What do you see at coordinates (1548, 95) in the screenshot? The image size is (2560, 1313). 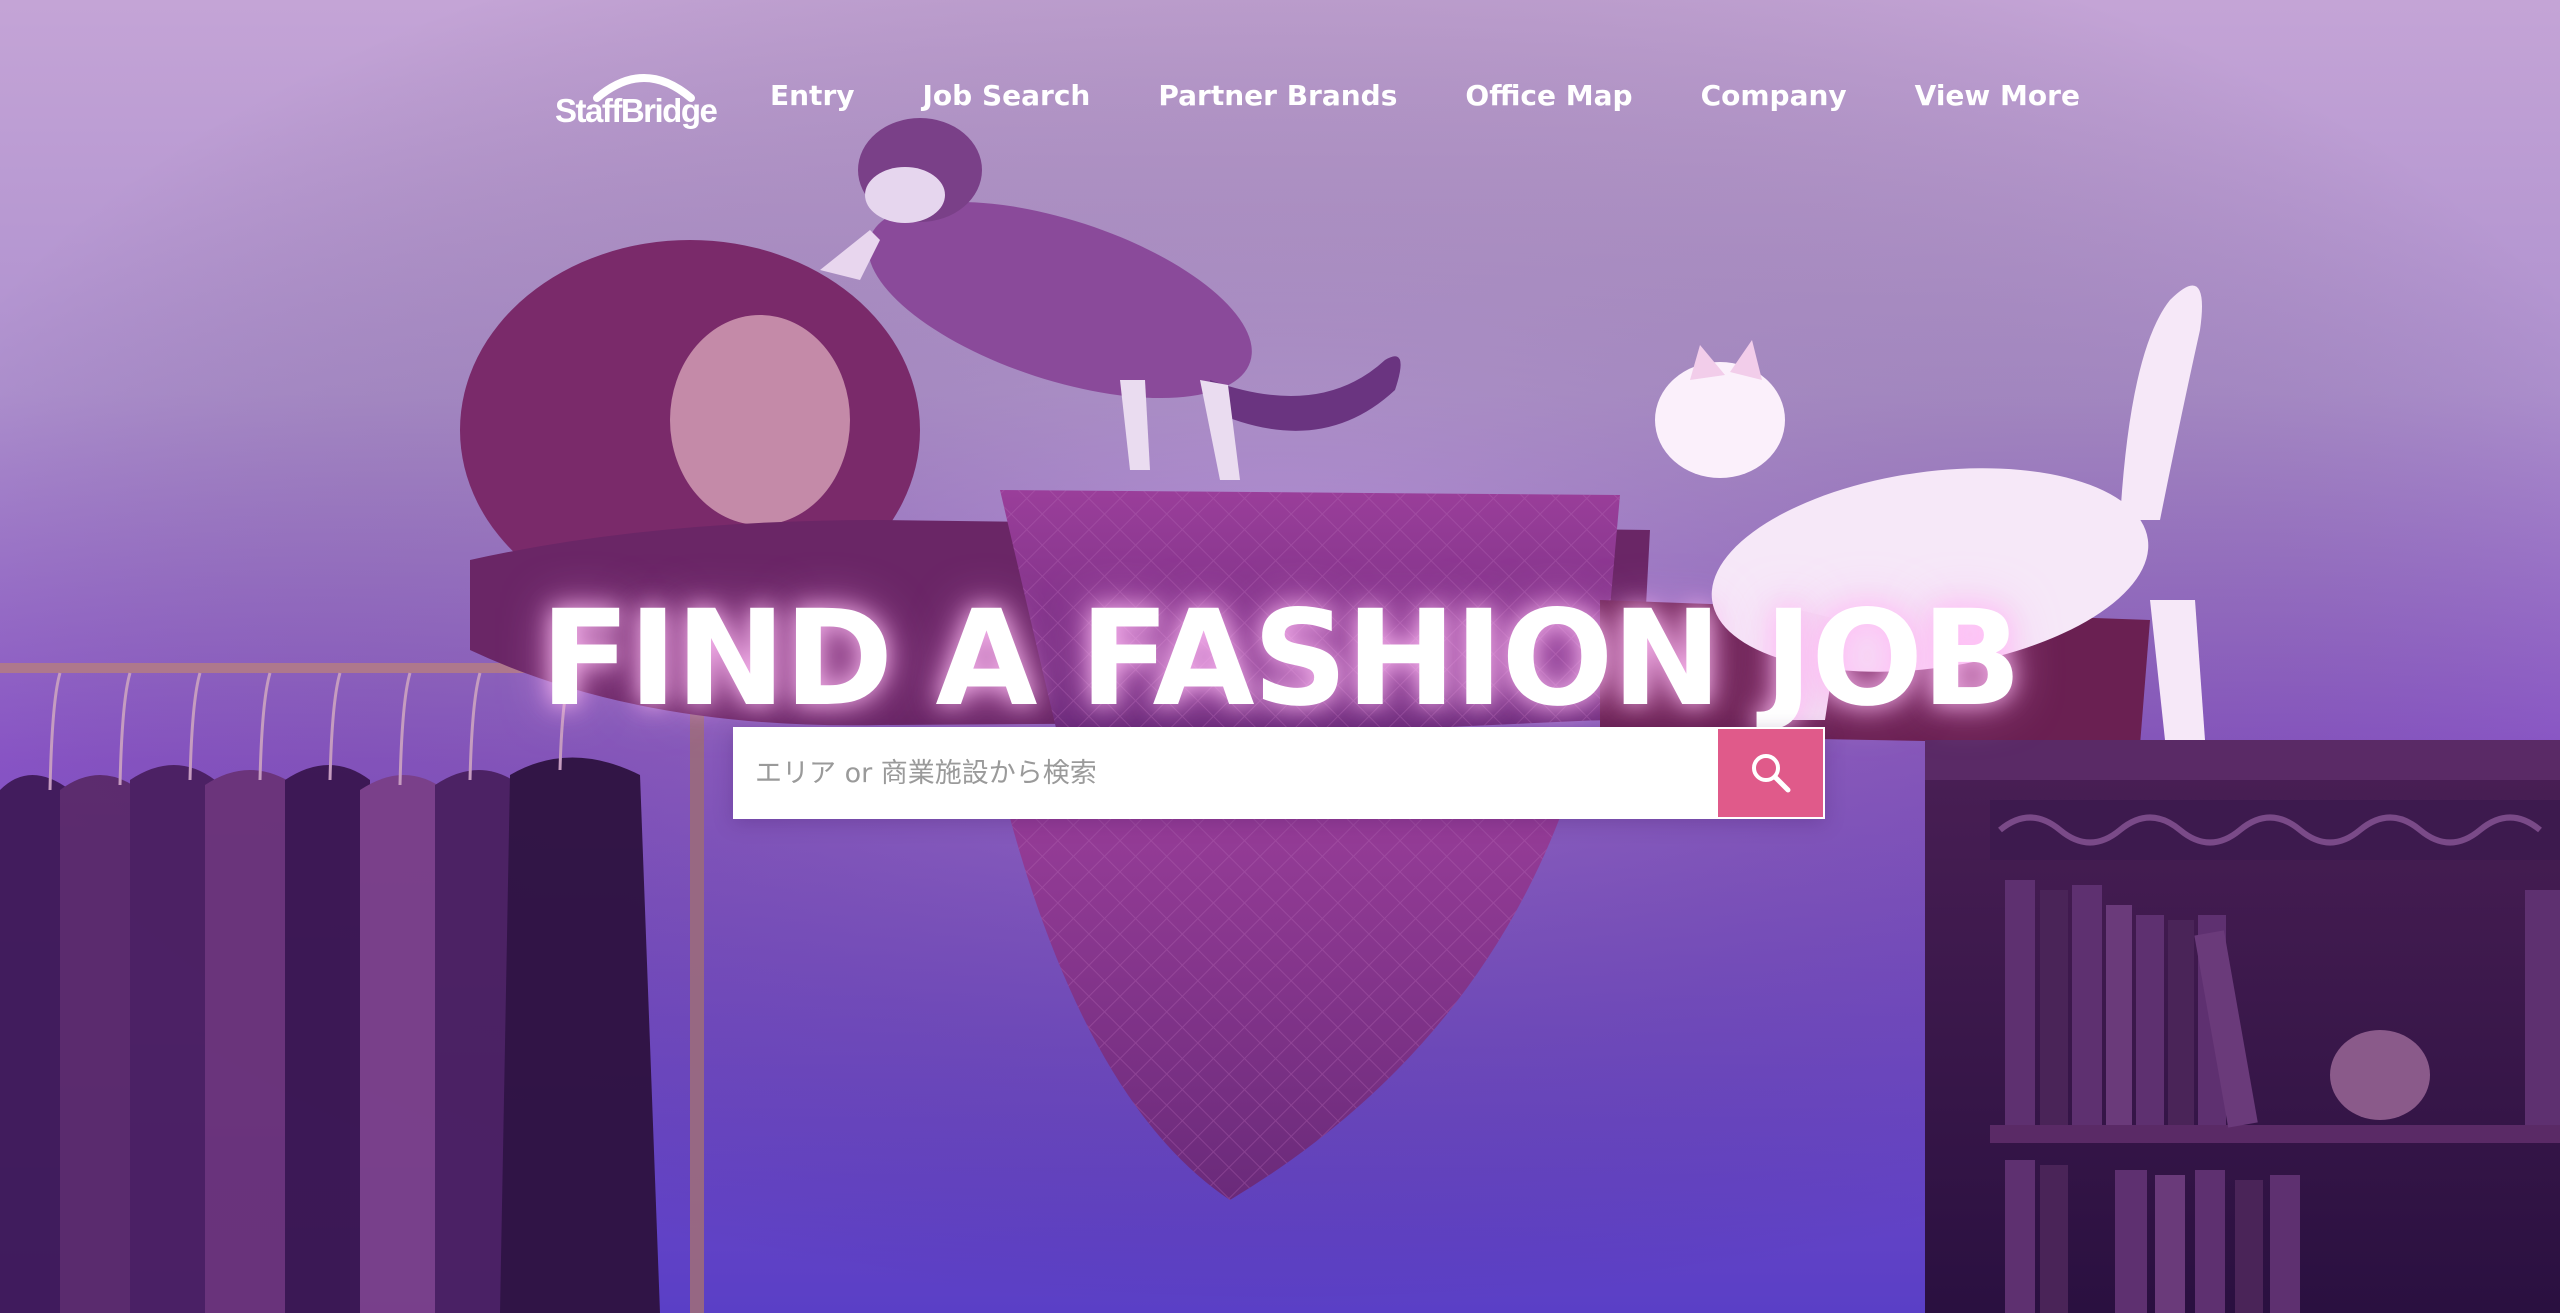 I see `nav-item-office-map: Office Map` at bounding box center [1548, 95].